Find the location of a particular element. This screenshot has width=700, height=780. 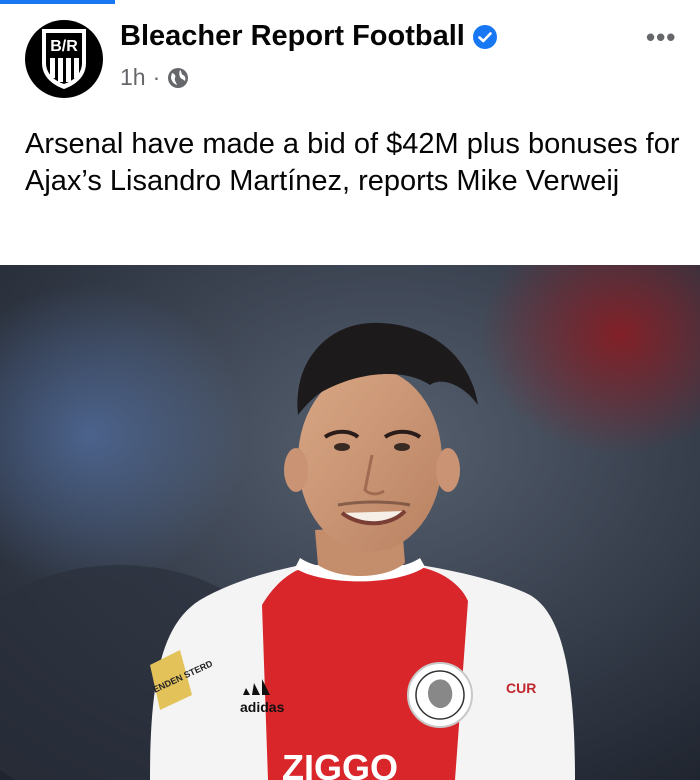

logo-text: B/R is located at coordinates (64, 46).